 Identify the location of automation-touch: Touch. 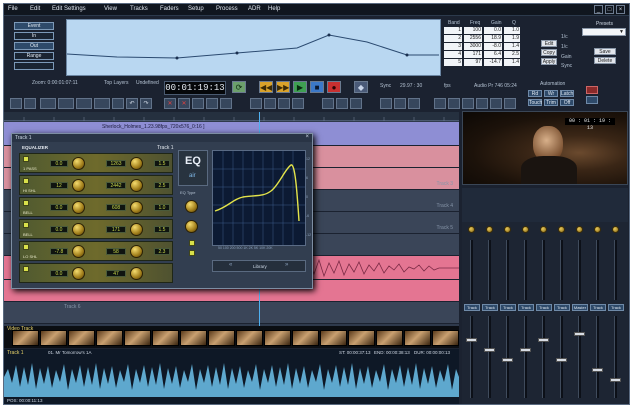
(535, 102).